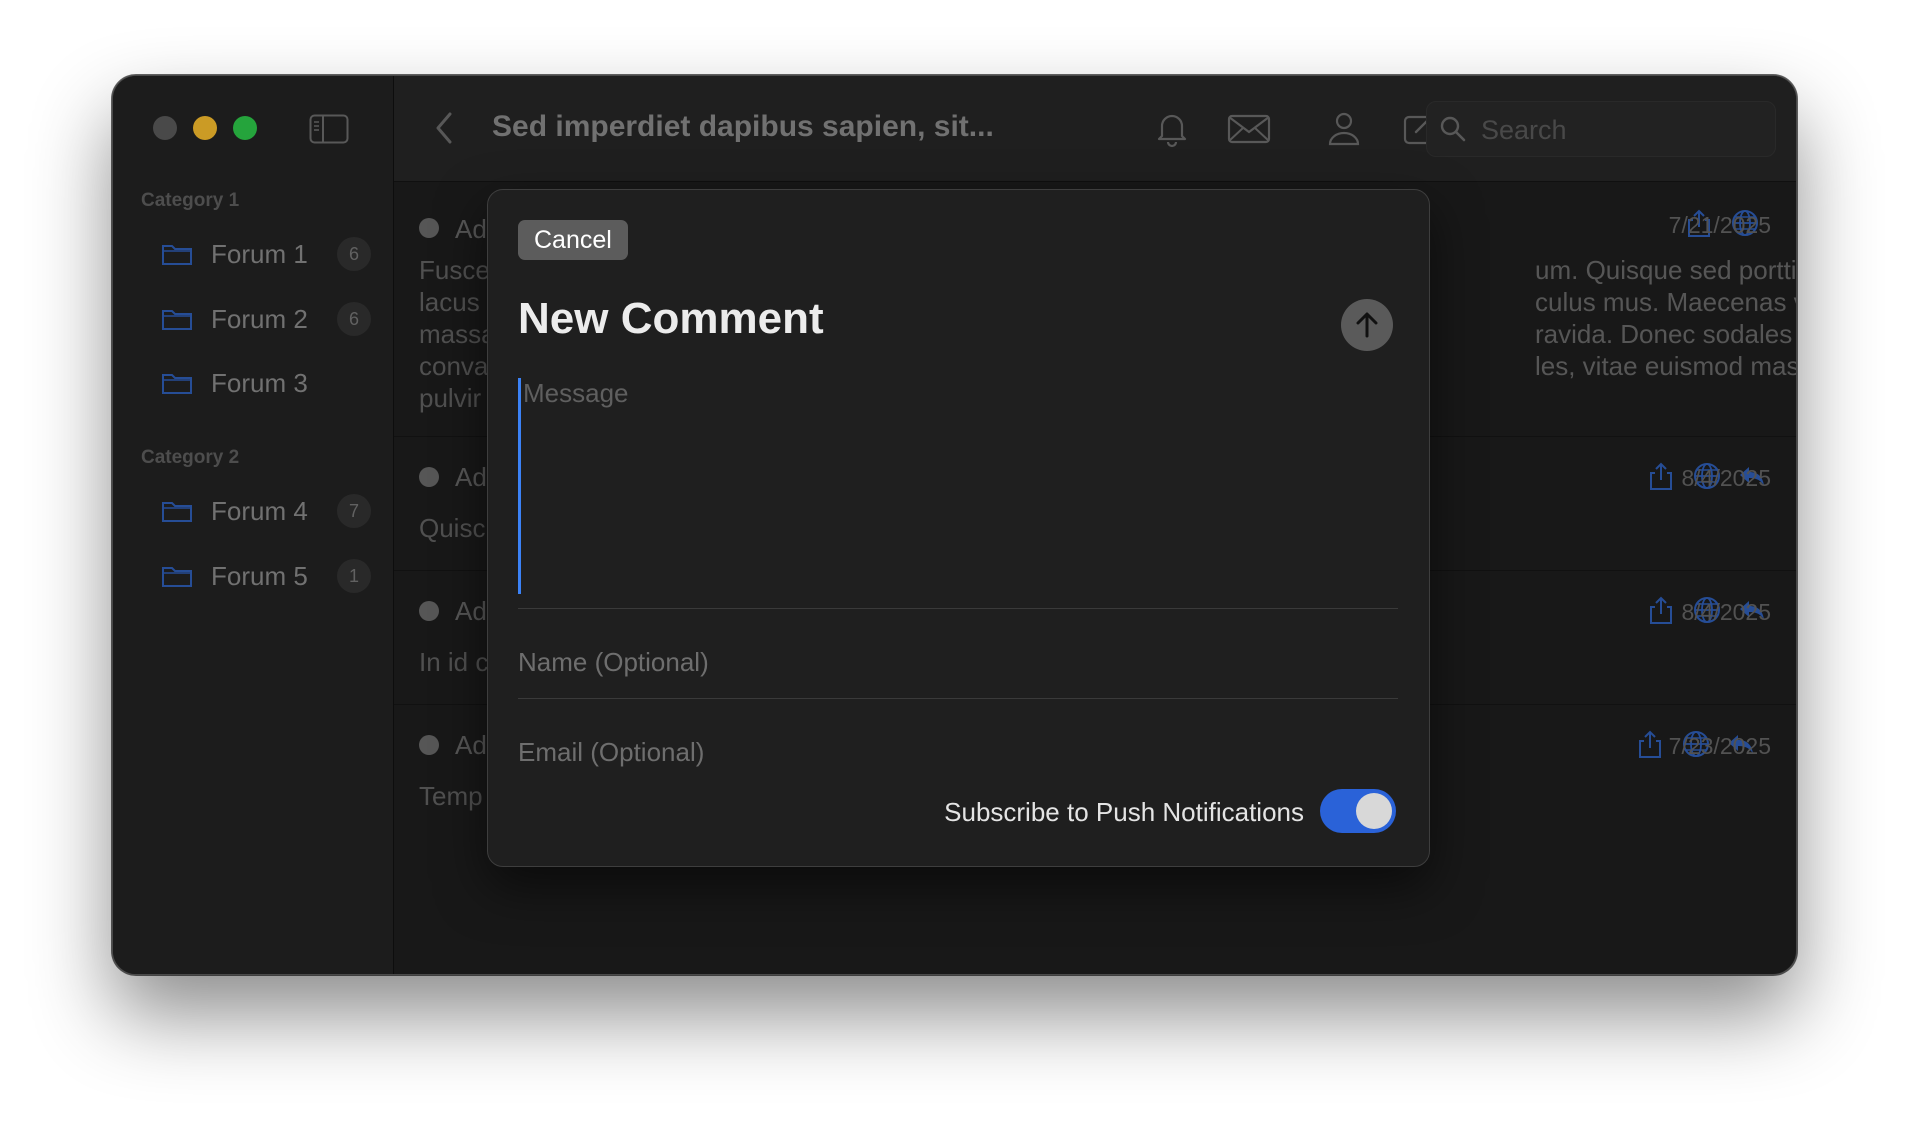 This screenshot has height=1124, width=1908. I want to click on push-notifications-toggle, so click(1358, 811).